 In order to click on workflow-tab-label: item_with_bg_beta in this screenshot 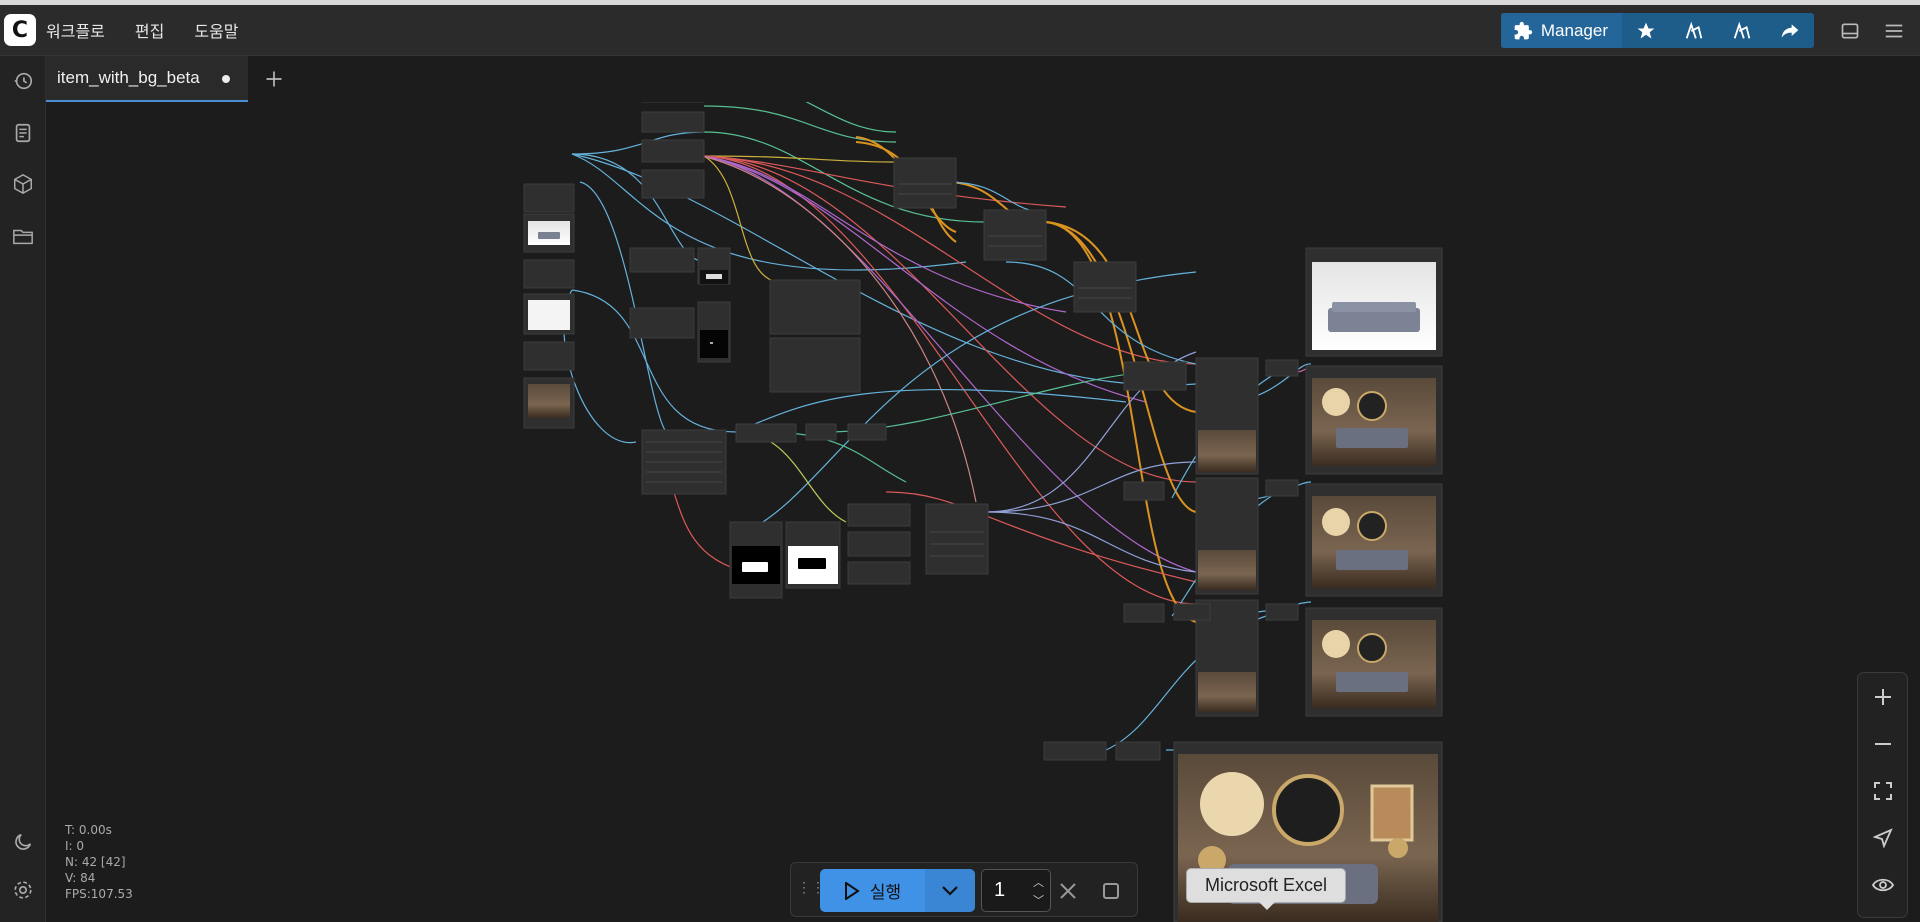, I will do `click(128, 77)`.